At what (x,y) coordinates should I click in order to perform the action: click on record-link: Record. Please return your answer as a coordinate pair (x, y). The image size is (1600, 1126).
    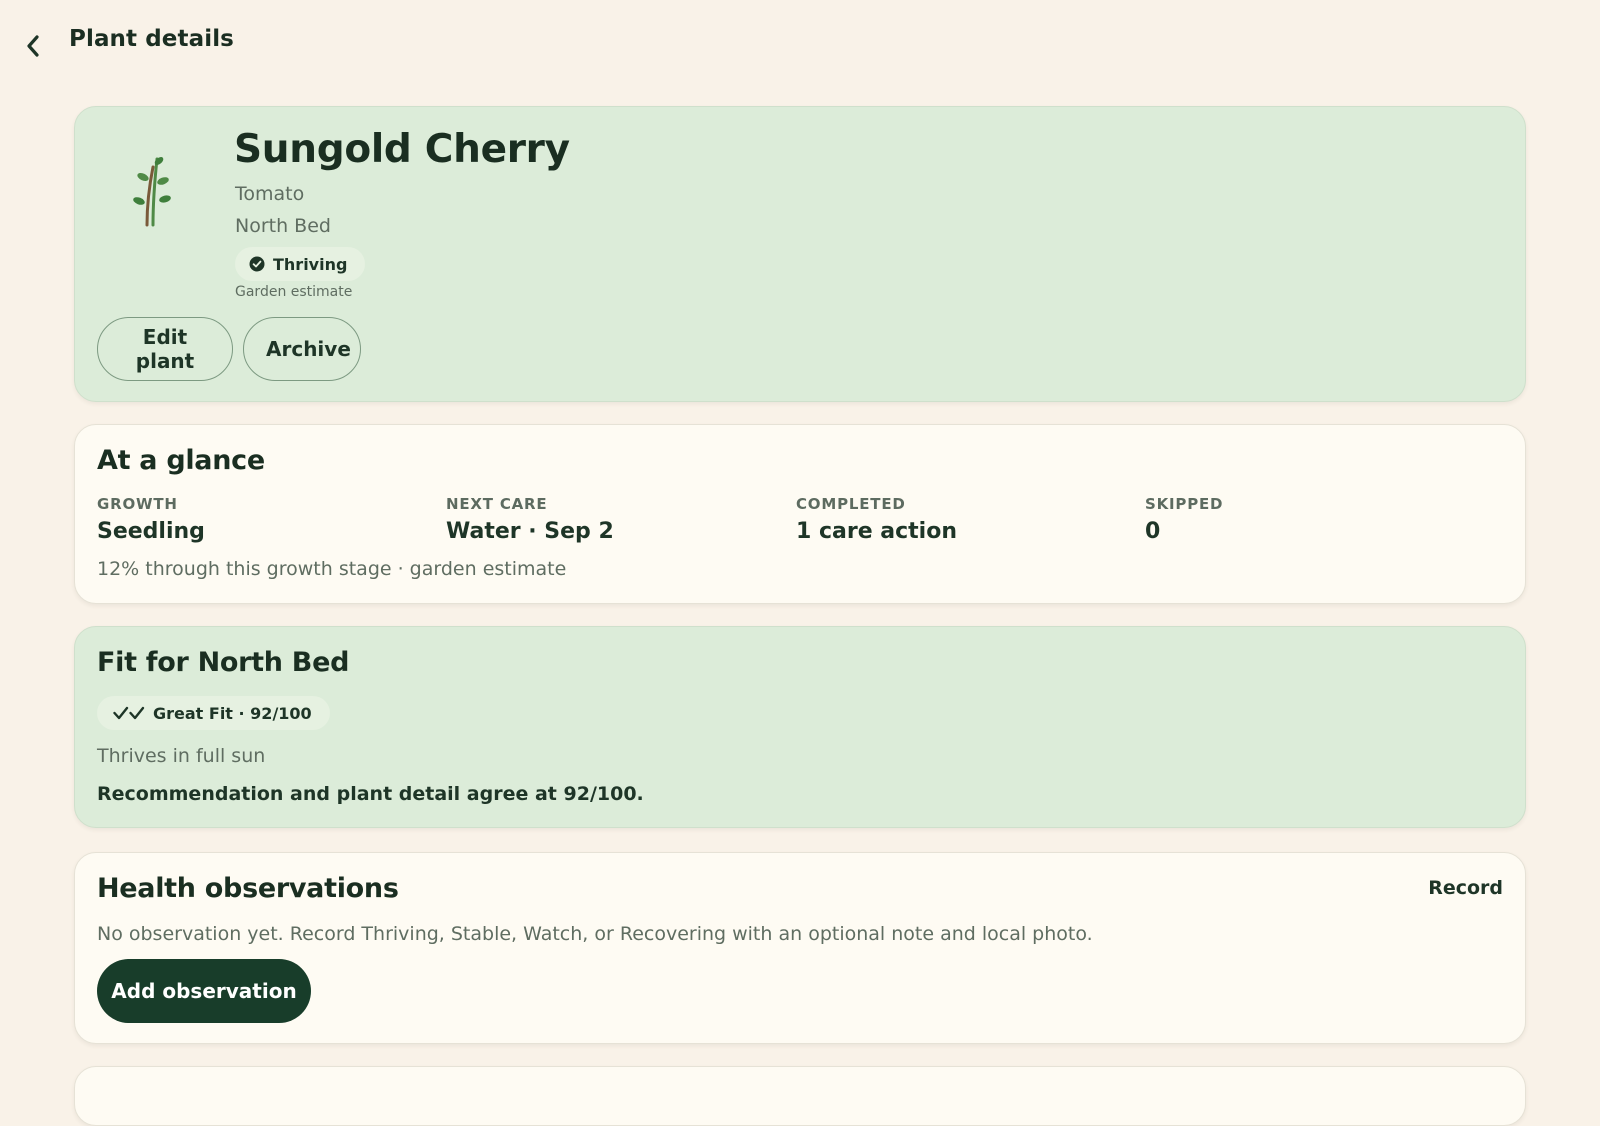
    Looking at the image, I should click on (1465, 888).